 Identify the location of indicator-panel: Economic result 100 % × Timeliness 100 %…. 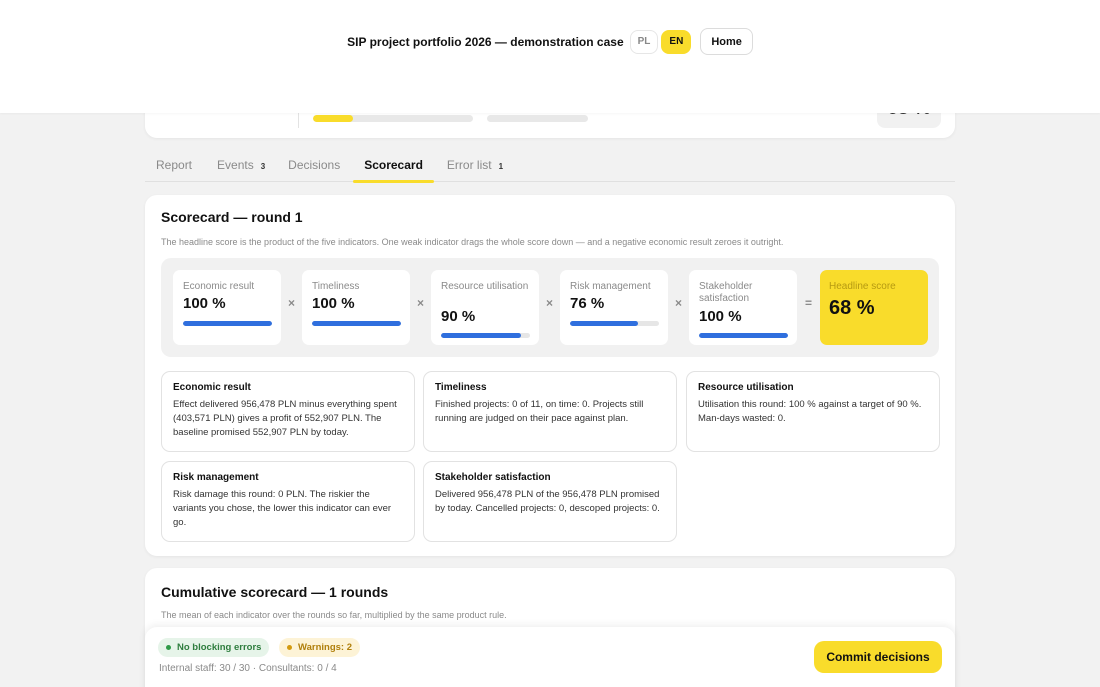
(550, 307).